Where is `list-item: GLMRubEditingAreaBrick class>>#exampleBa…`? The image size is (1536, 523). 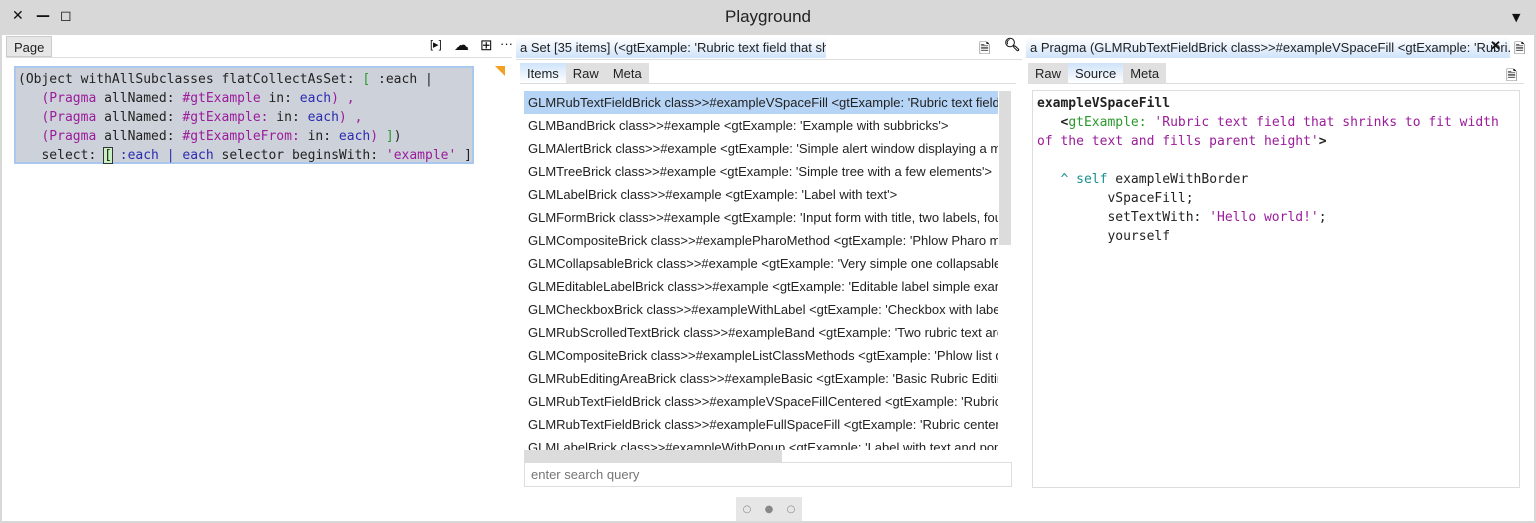 list-item: GLMRubEditingAreaBrick class>>#exampleBa… is located at coordinates (761, 378).